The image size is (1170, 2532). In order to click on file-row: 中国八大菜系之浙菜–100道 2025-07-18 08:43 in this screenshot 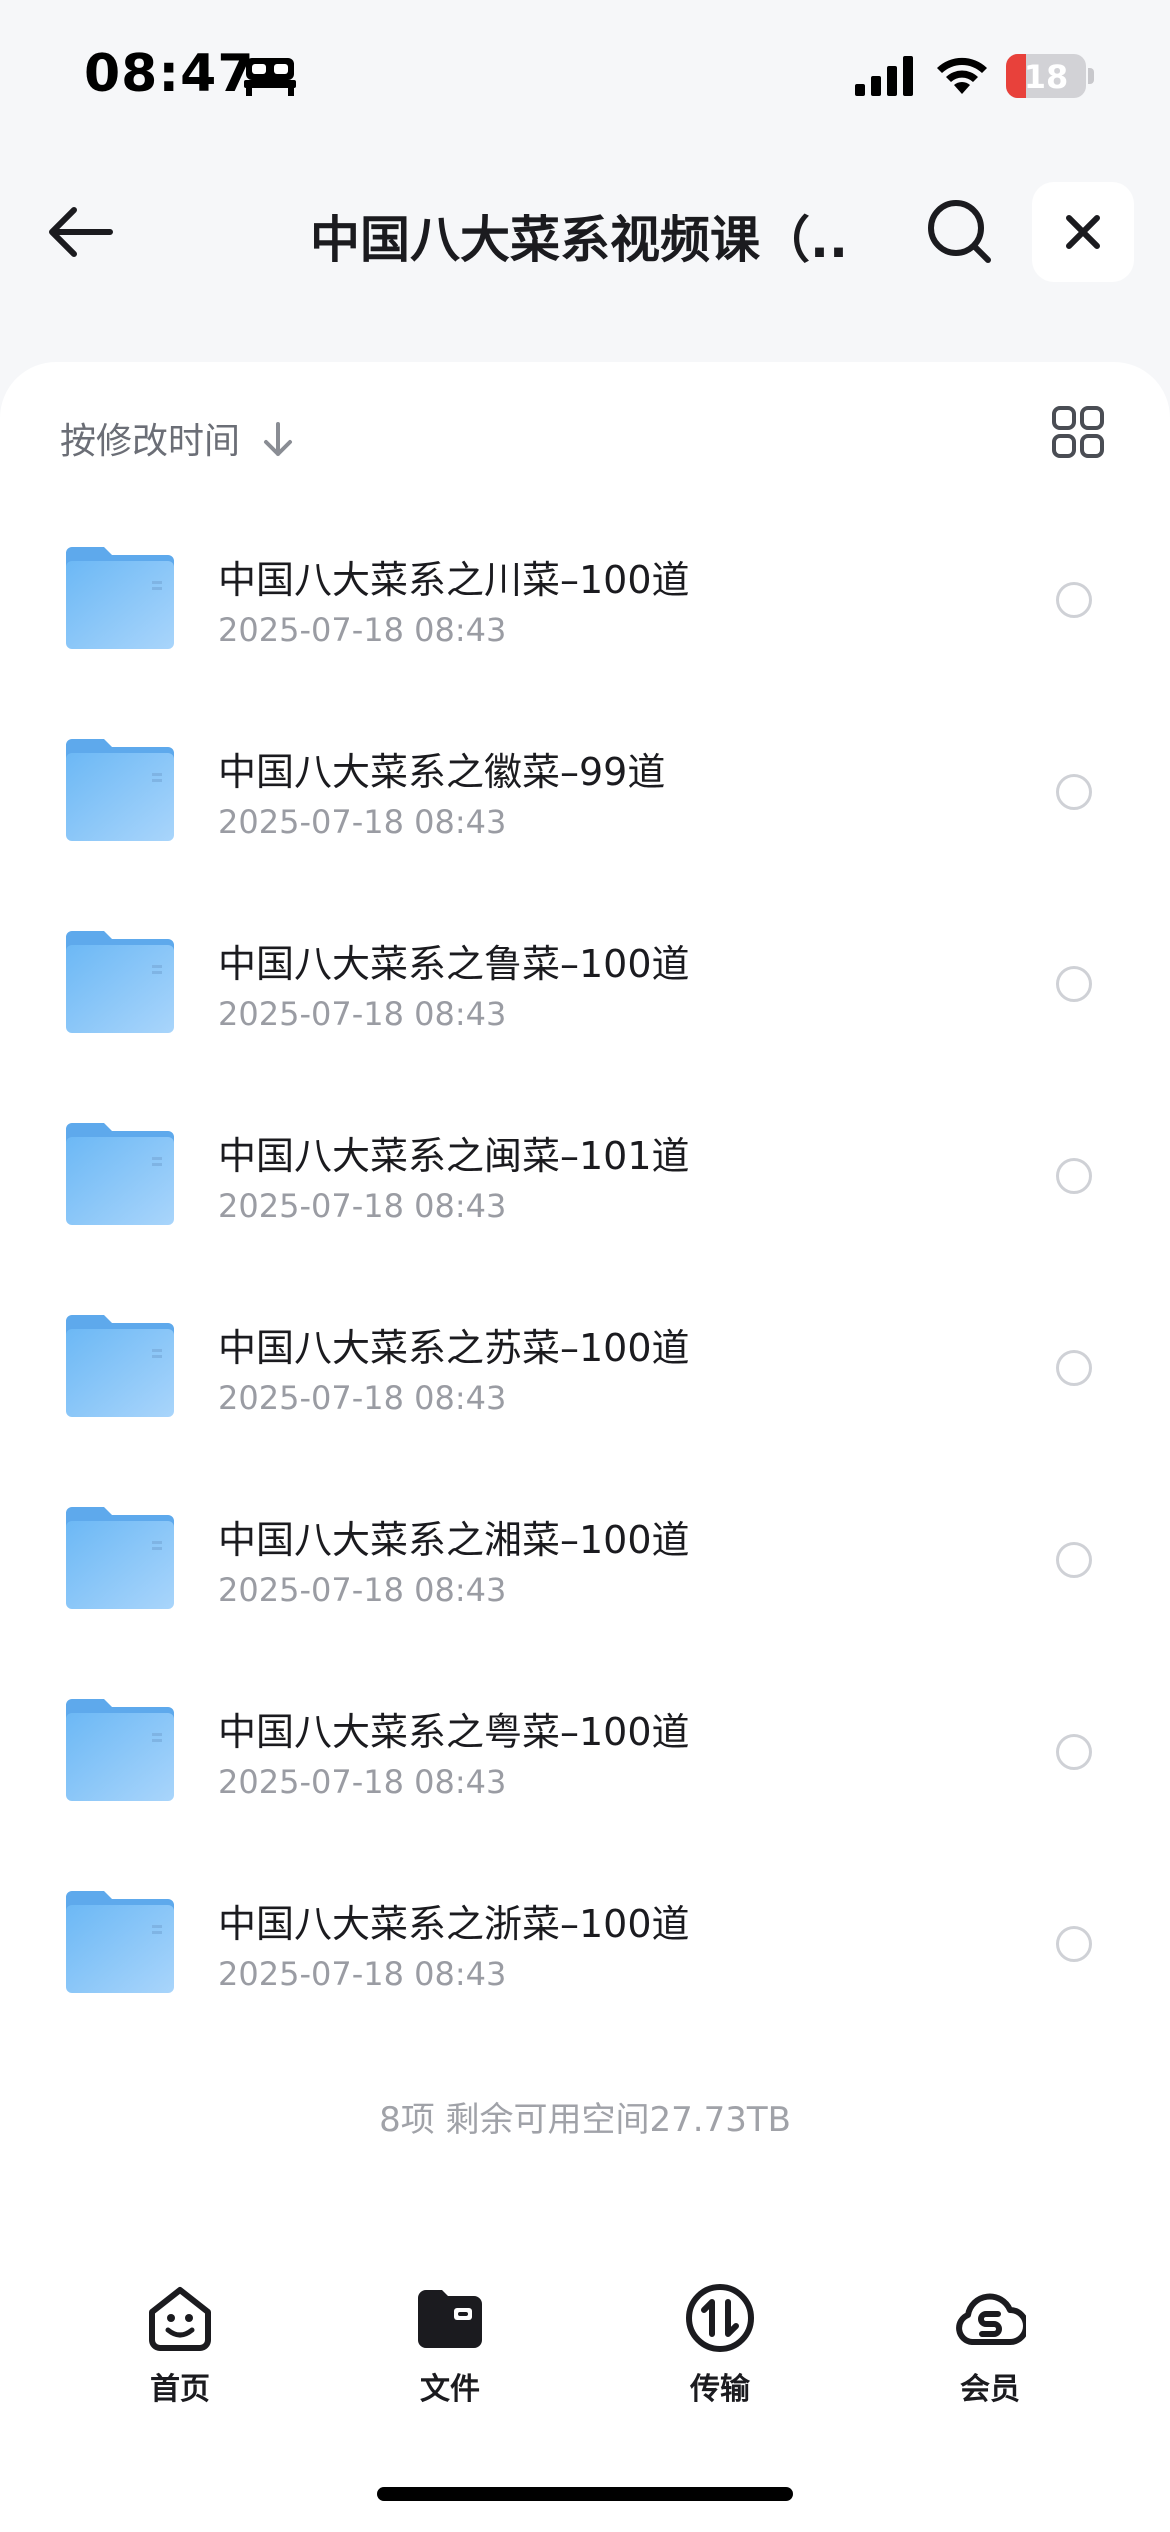, I will do `click(585, 1967)`.